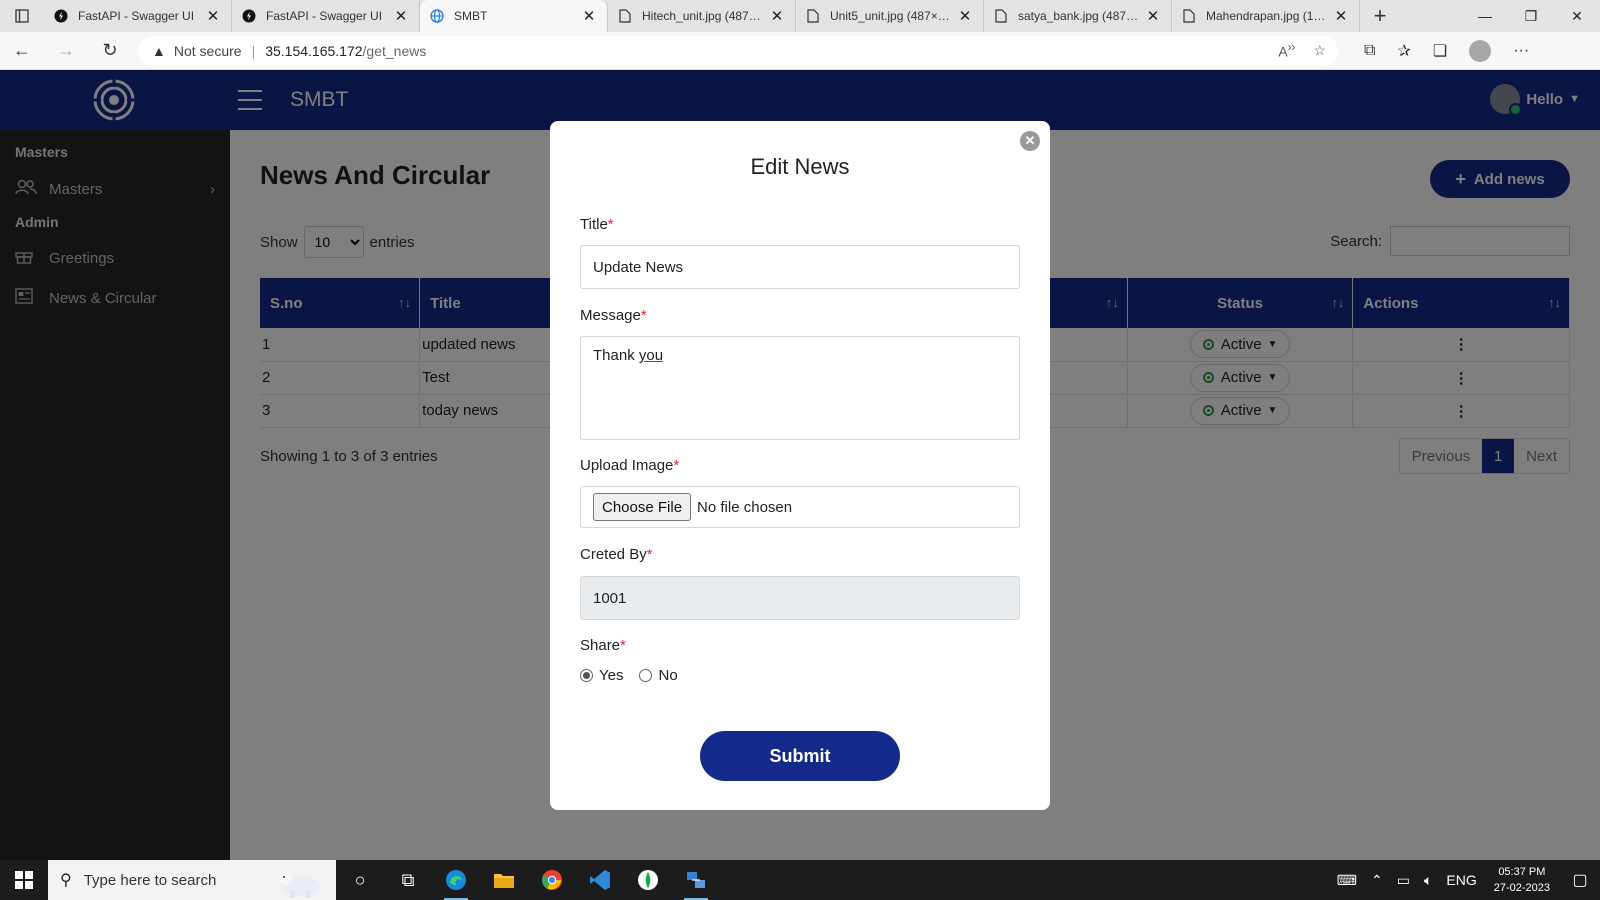 The width and height of the screenshot is (1600, 900). What do you see at coordinates (22, 16) in the screenshot?
I see `tab-actions-icon` at bounding box center [22, 16].